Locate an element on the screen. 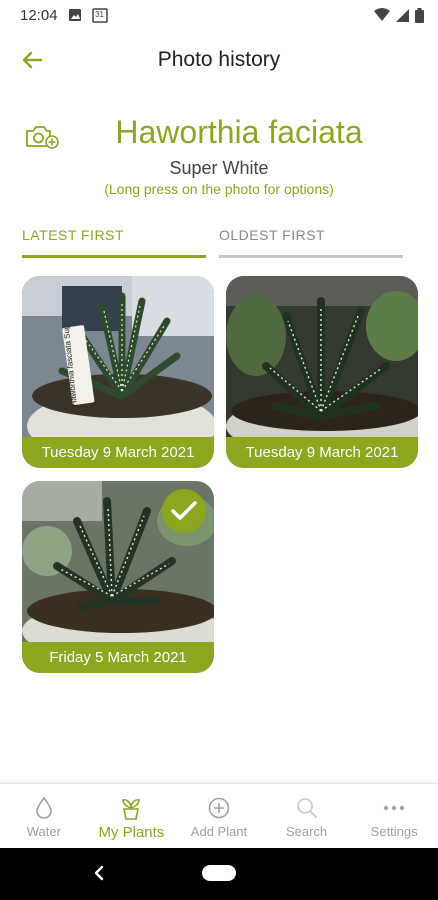 This screenshot has width=438, height=900. system-navigation-bar is located at coordinates (219, 874).